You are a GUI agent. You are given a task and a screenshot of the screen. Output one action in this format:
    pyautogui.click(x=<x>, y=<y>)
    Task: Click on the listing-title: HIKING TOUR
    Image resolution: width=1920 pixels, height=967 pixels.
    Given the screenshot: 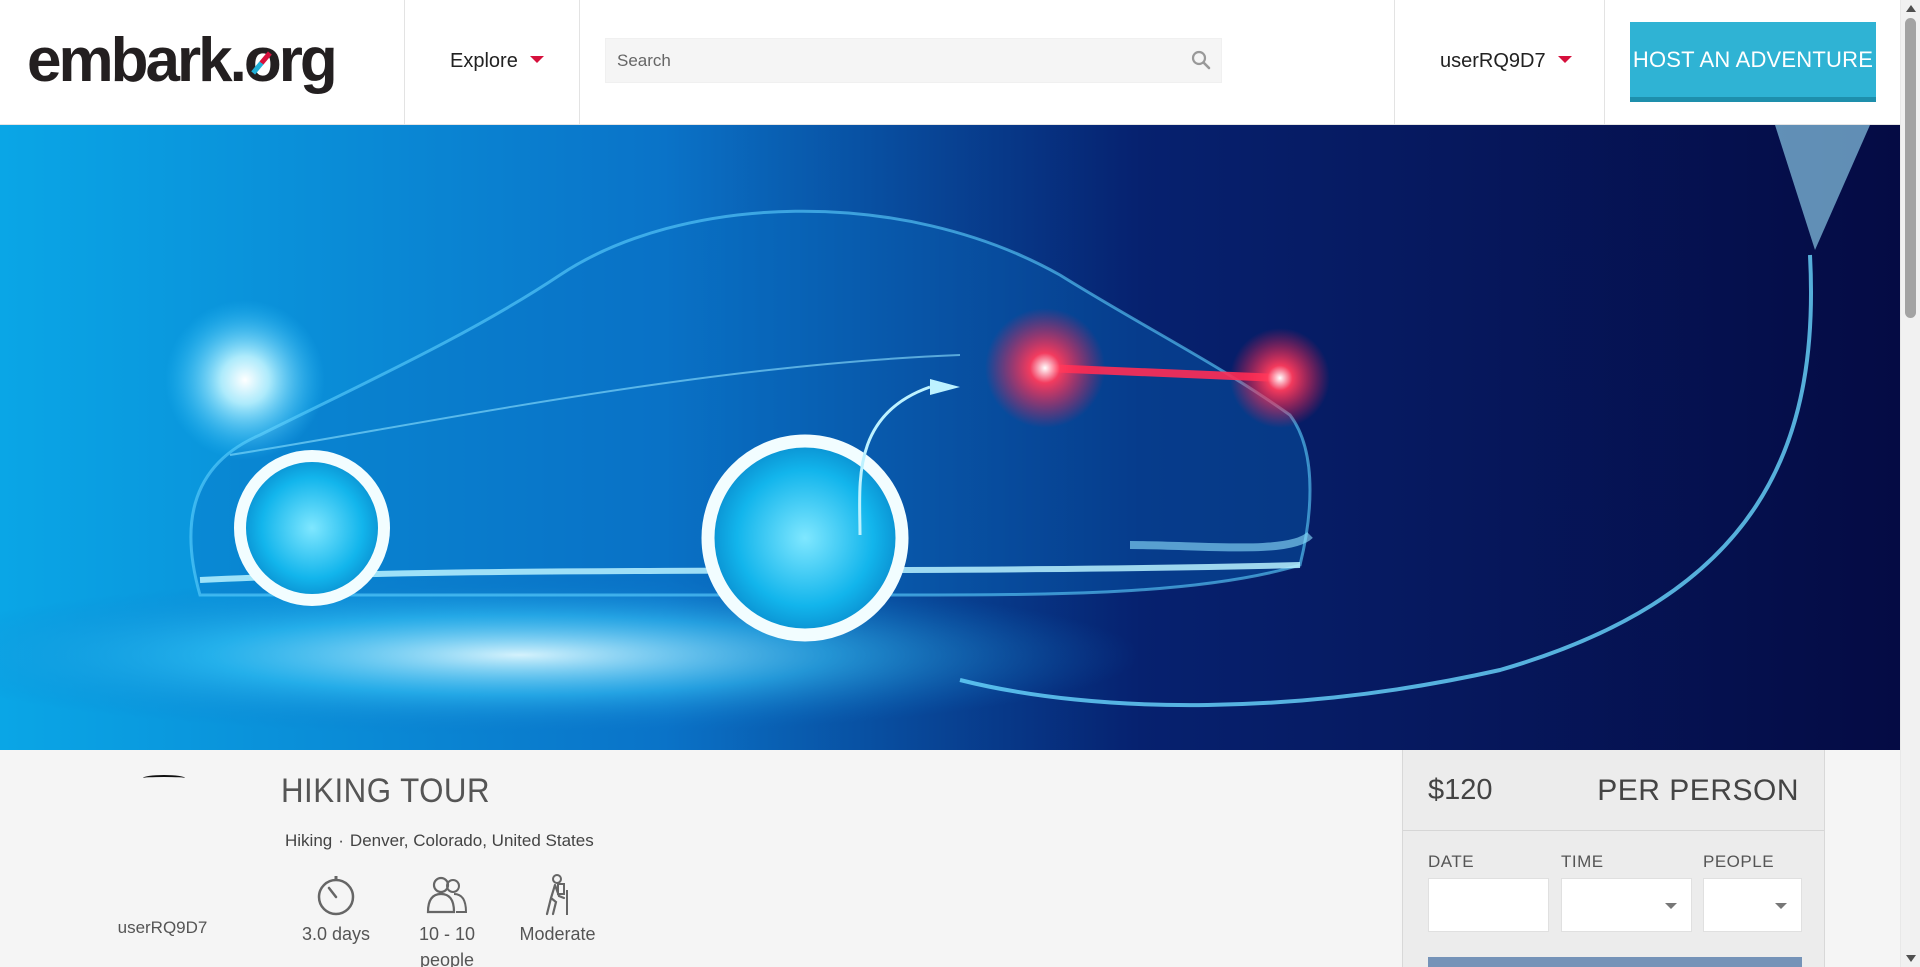 What is the action you would take?
    pyautogui.click(x=385, y=791)
    